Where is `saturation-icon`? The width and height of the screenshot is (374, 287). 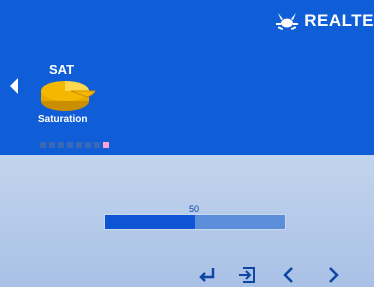
saturation-icon is located at coordinates (68, 96).